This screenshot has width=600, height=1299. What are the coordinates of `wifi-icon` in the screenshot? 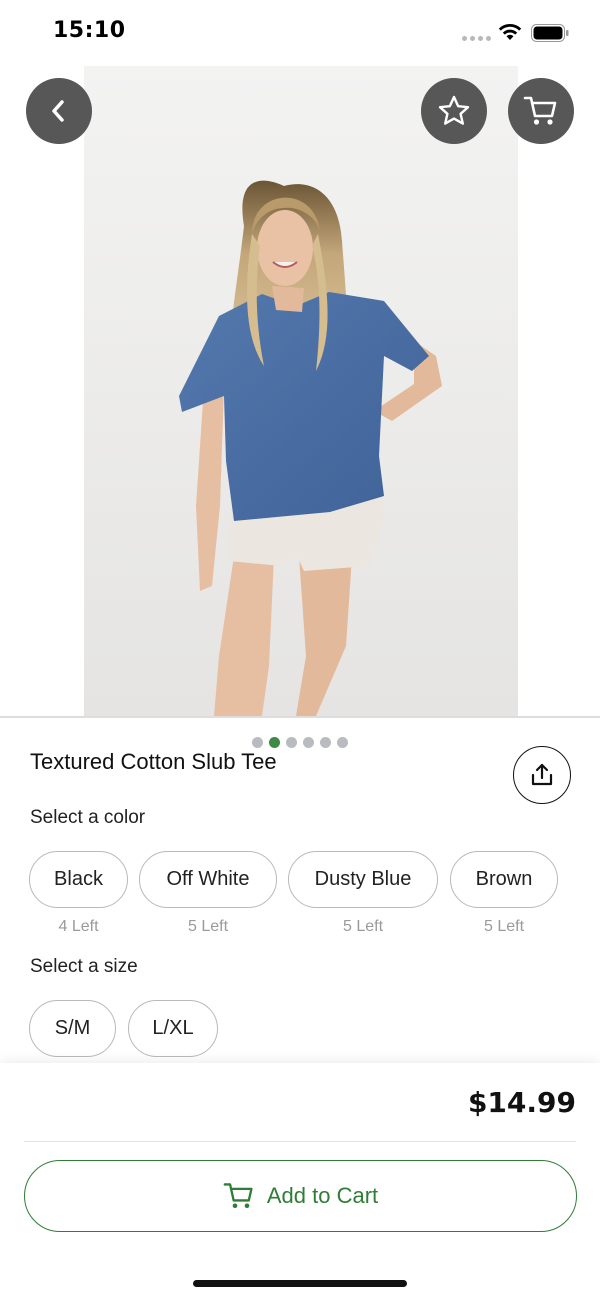 It's located at (510, 31).